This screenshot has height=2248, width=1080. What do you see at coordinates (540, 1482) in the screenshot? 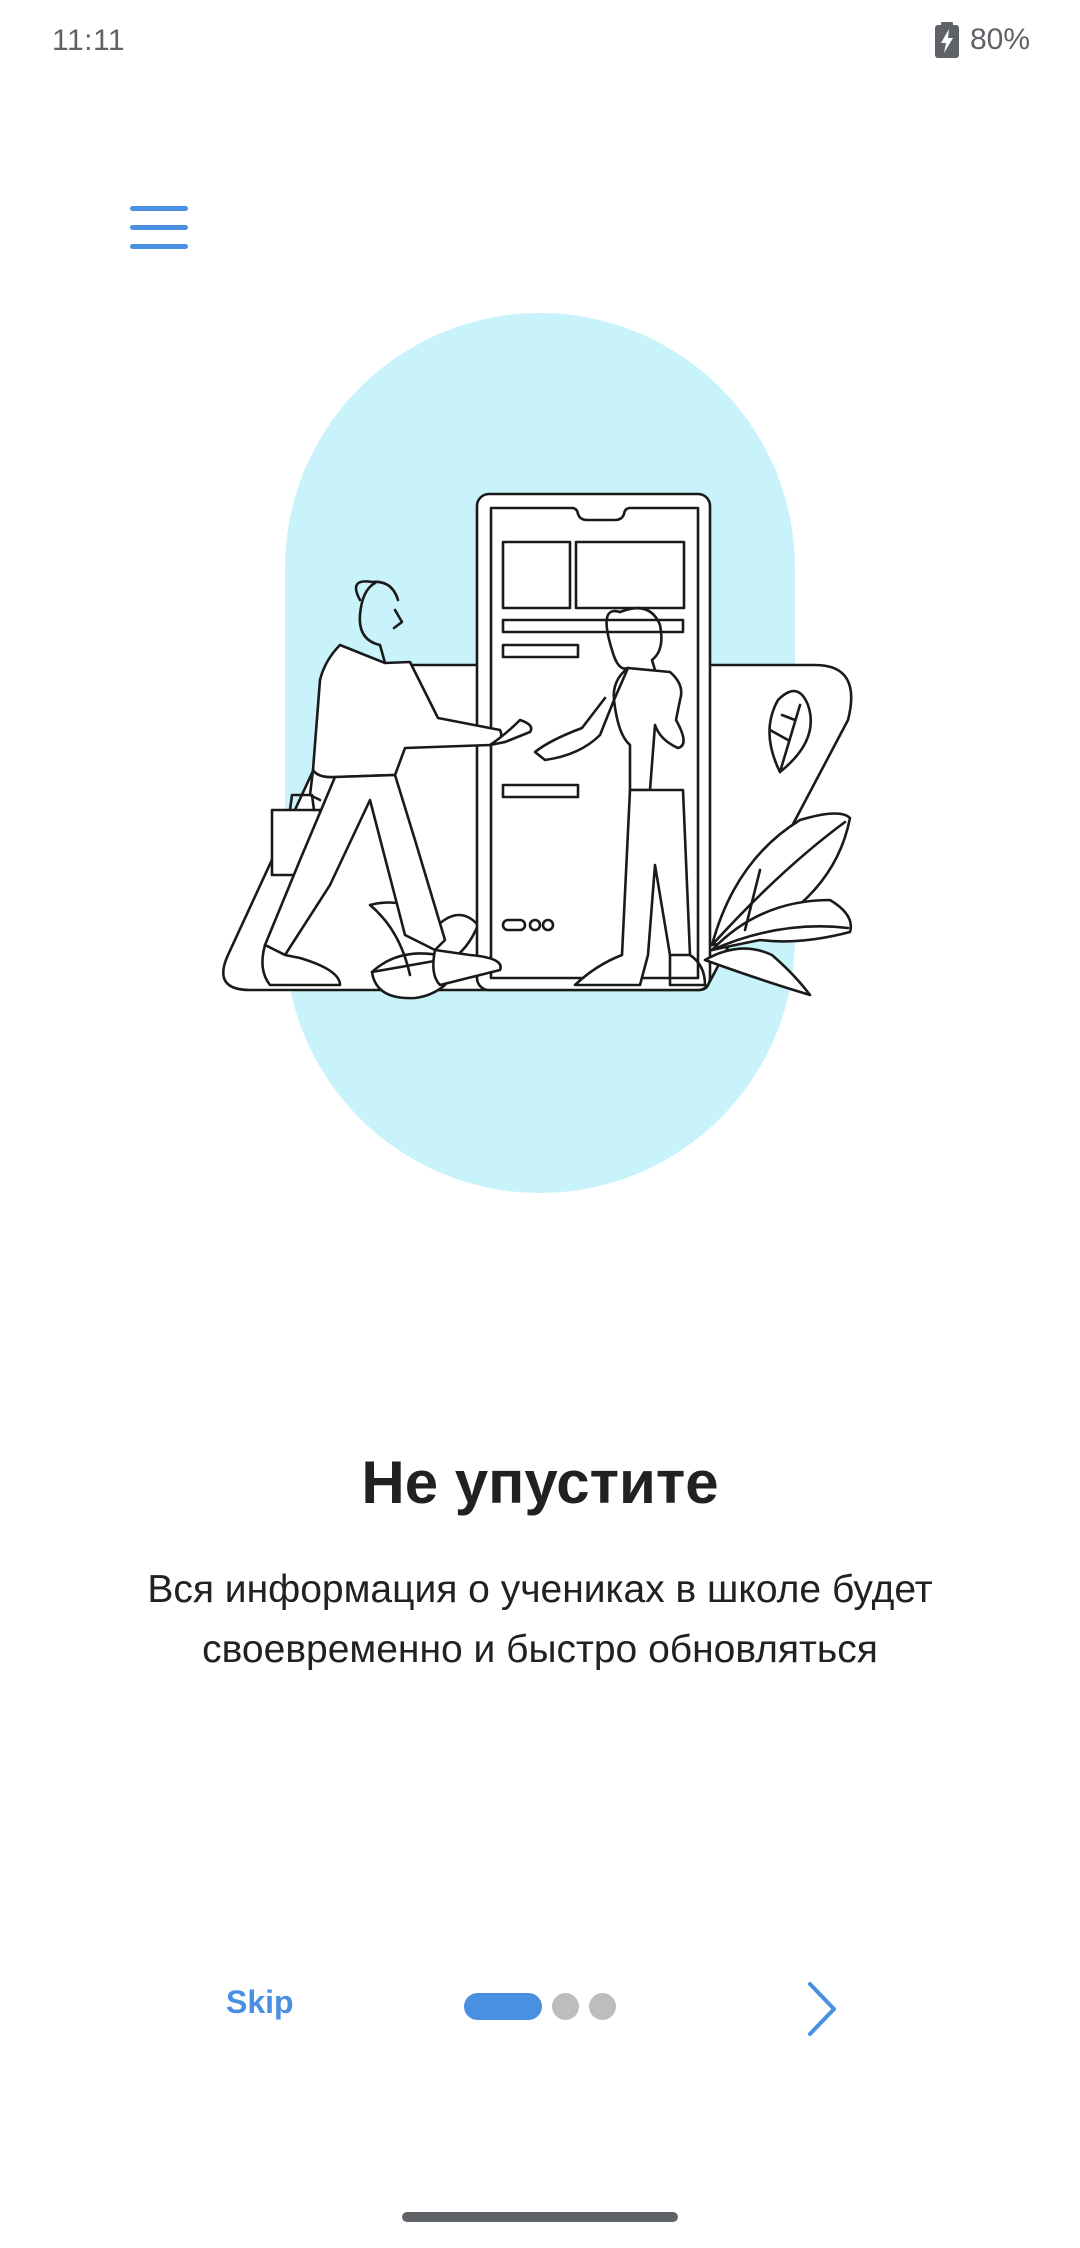
I see `slide-title: Не упустите` at bounding box center [540, 1482].